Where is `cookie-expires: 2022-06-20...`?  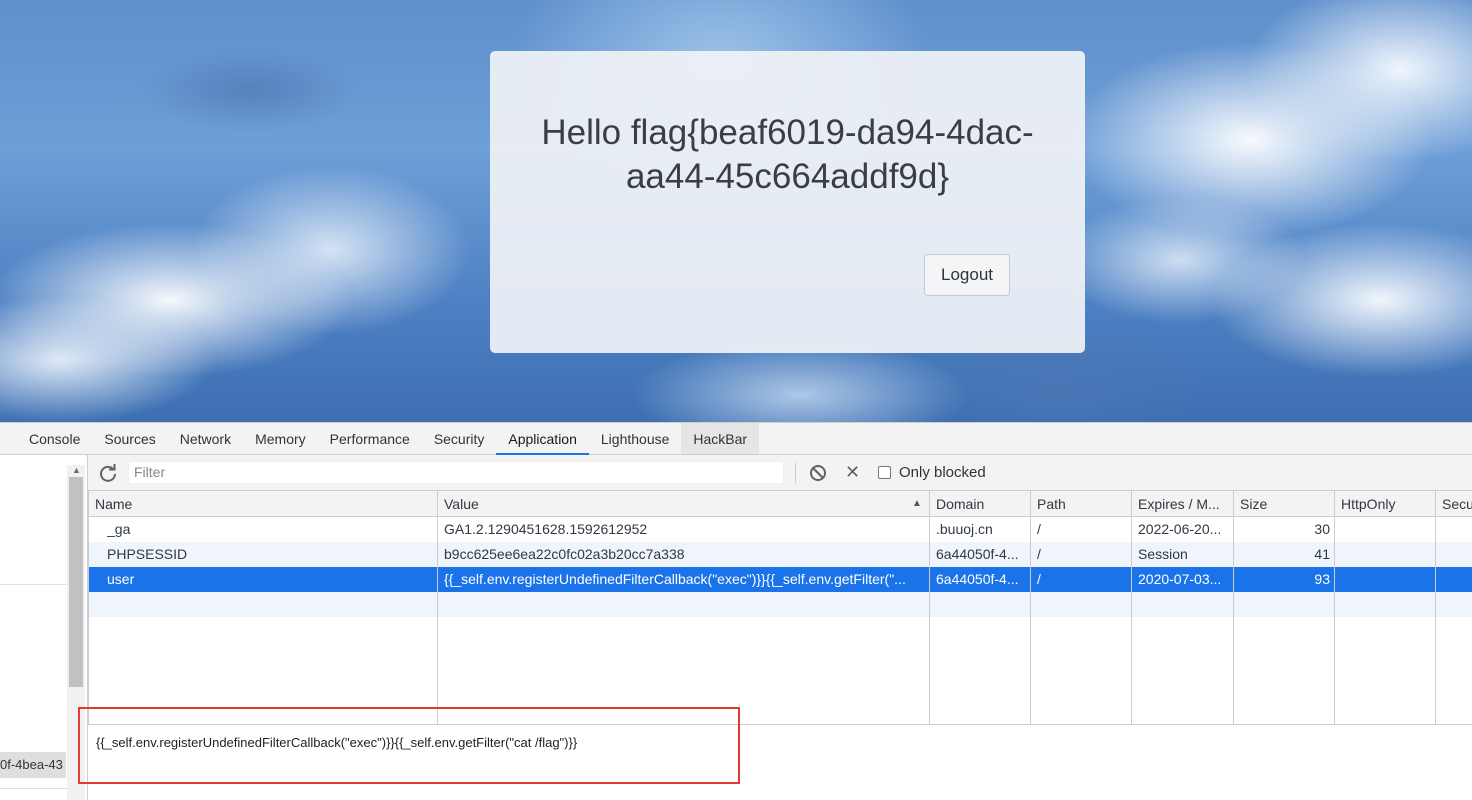 cookie-expires: 2022-06-20... is located at coordinates (1180, 529).